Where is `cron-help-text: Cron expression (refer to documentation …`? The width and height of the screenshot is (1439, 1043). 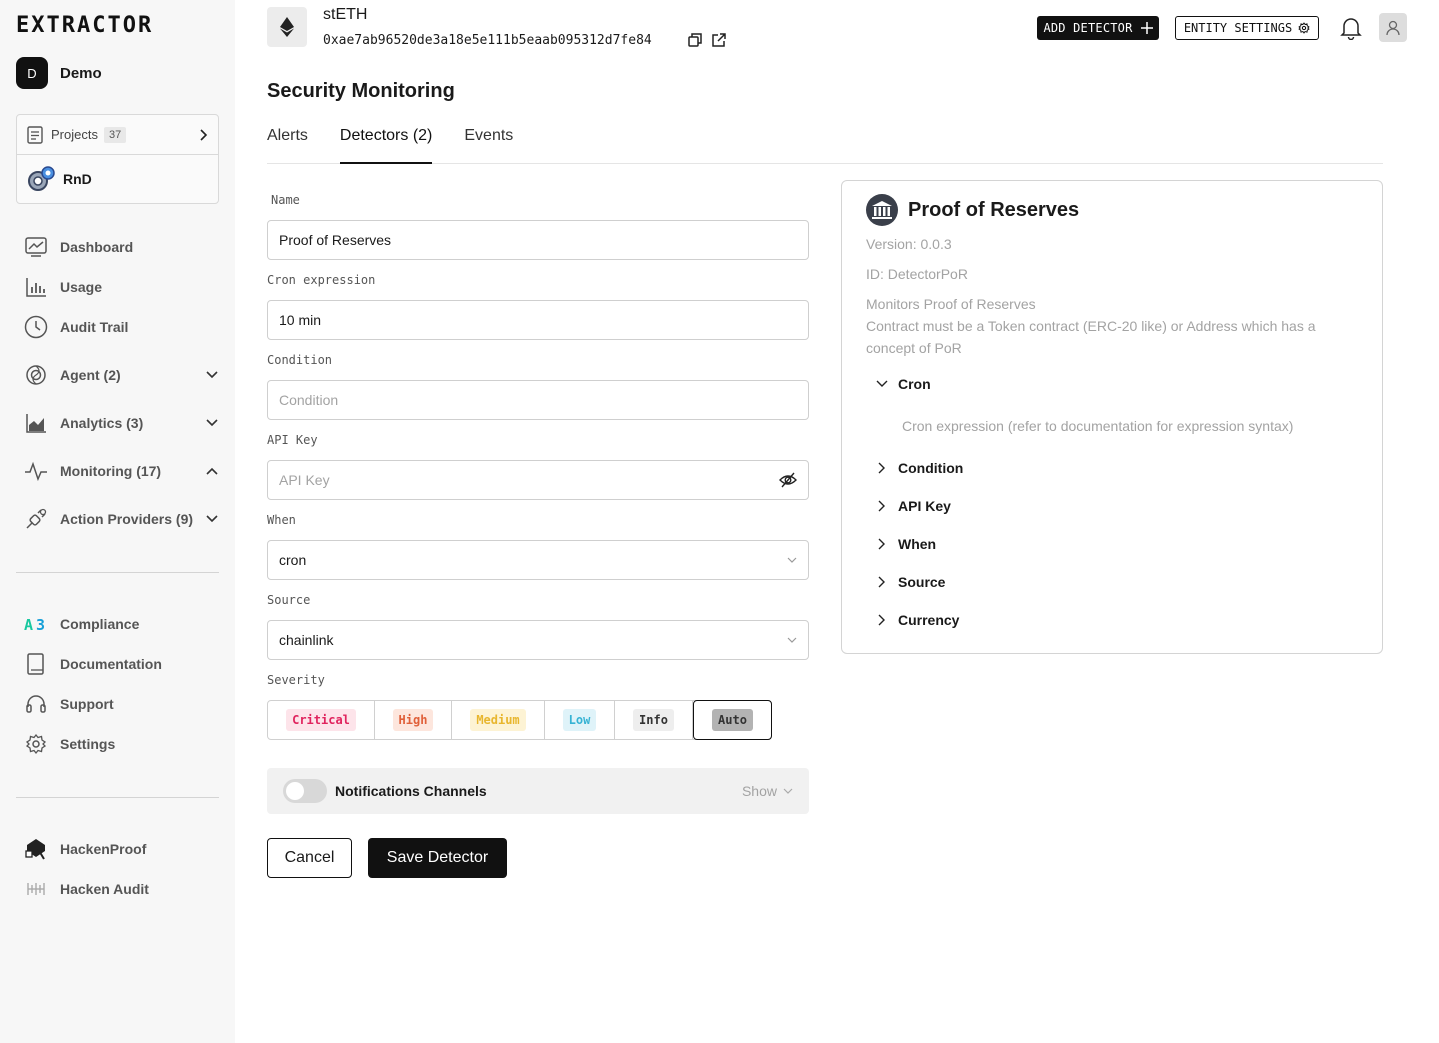 cron-help-text: Cron expression (refer to documentation … is located at coordinates (1098, 426).